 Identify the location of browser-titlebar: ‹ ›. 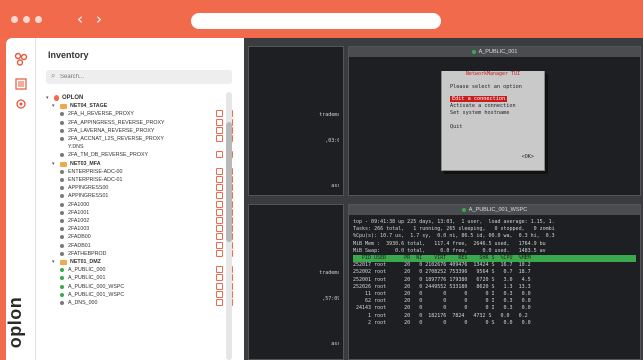
(321, 19).